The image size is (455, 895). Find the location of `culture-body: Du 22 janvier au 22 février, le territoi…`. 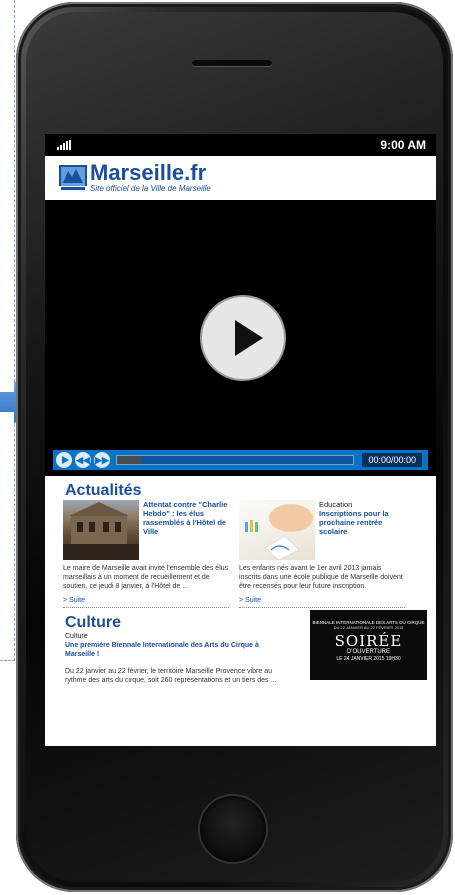

culture-body: Du 22 janvier au 22 février, le territoi… is located at coordinates (171, 676).